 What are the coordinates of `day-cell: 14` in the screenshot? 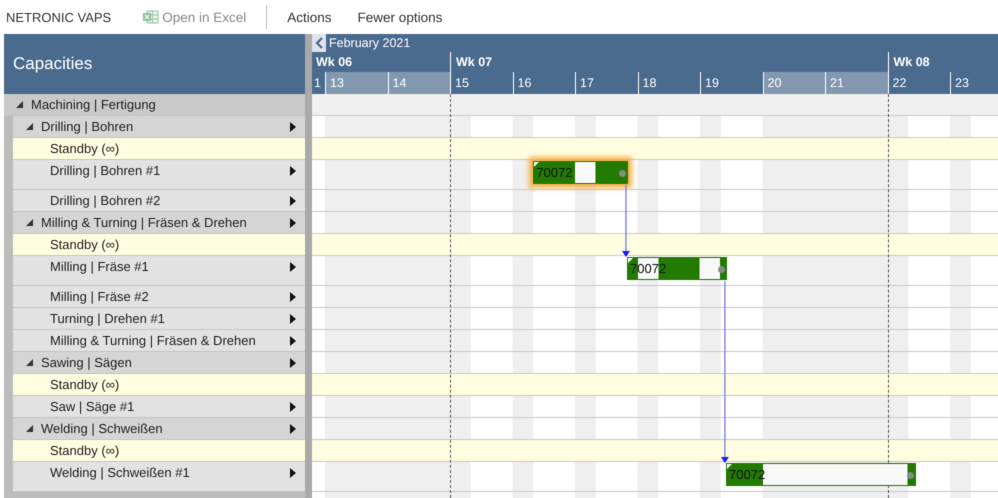 It's located at (419, 83).